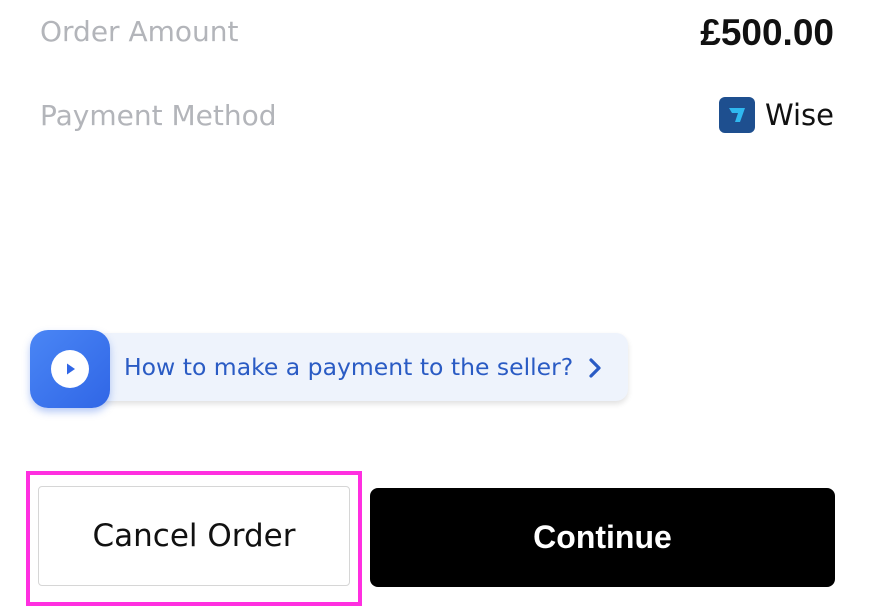 Image resolution: width=876 pixels, height=613 pixels. What do you see at coordinates (767, 32) in the screenshot?
I see `order-amount-value: £500.00` at bounding box center [767, 32].